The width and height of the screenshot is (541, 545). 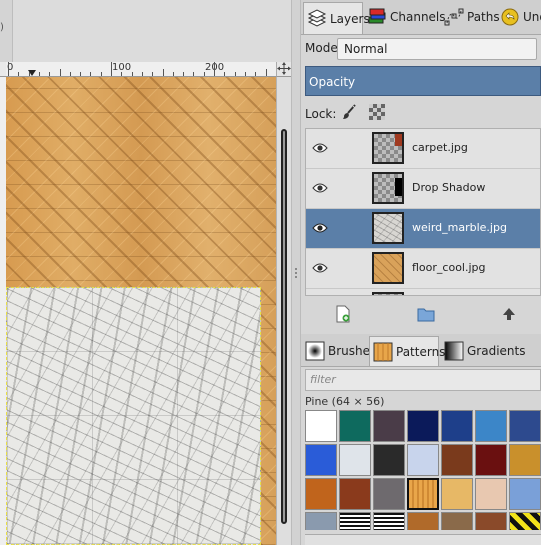 I want to click on undo-history-icon, so click(x=510, y=17).